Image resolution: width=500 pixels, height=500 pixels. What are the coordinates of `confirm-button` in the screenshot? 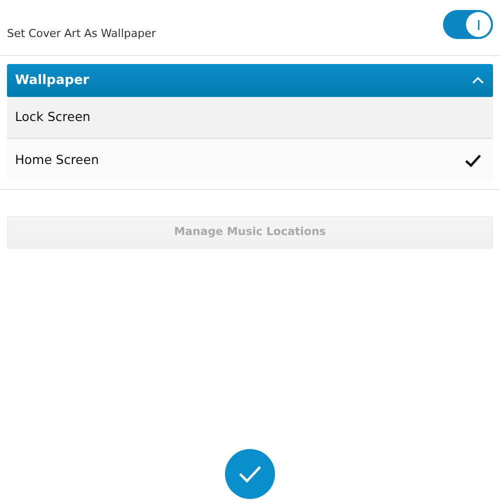 It's located at (250, 474).